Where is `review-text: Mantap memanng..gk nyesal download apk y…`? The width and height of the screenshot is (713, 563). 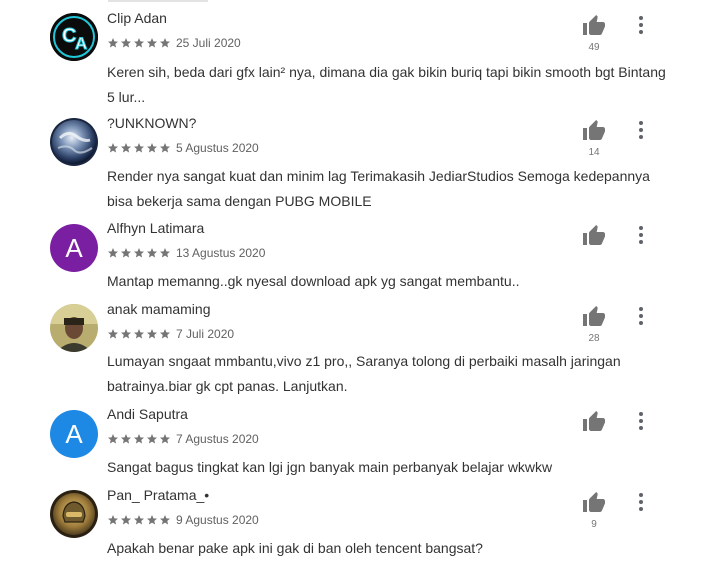
review-text: Mantap memanng..gk nyesal download apk y… is located at coordinates (313, 281).